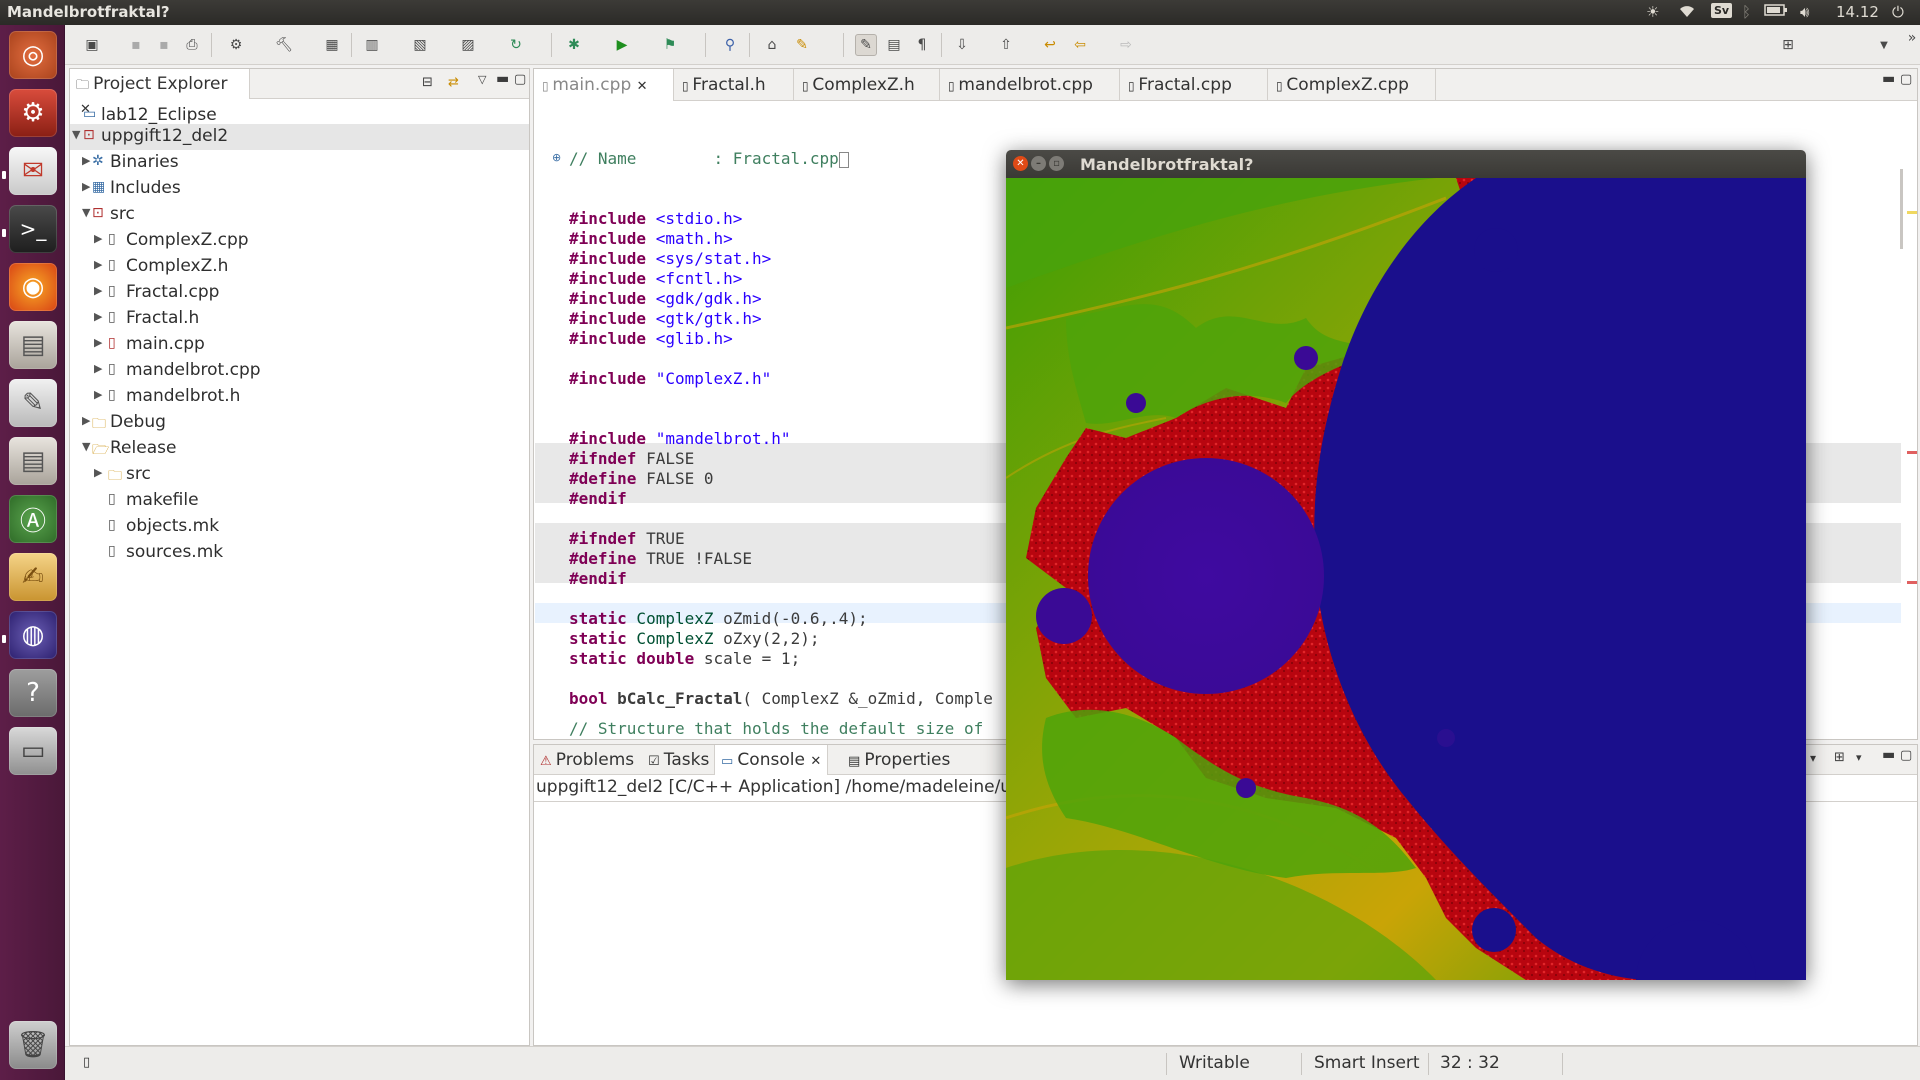  What do you see at coordinates (299, 501) in the screenshot?
I see `tree-item: ▯ makefile` at bounding box center [299, 501].